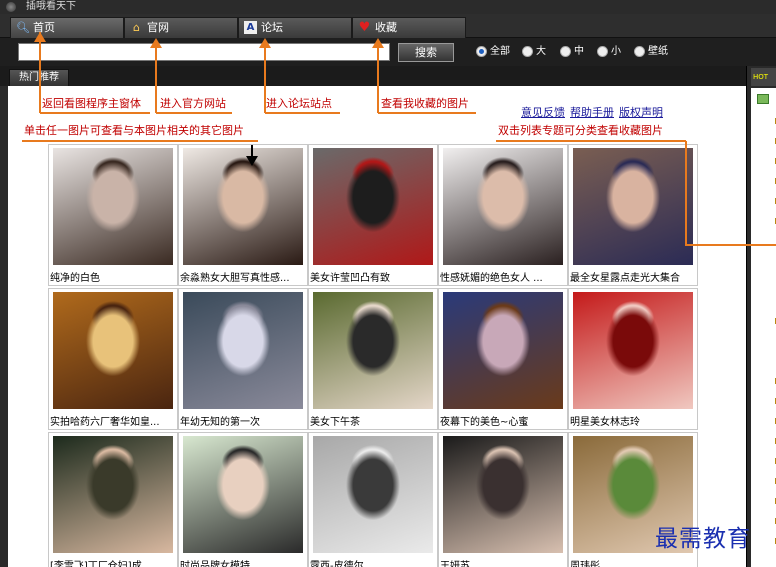 The image size is (776, 567). I want to click on arrow-dblclick, so click(730, 193).